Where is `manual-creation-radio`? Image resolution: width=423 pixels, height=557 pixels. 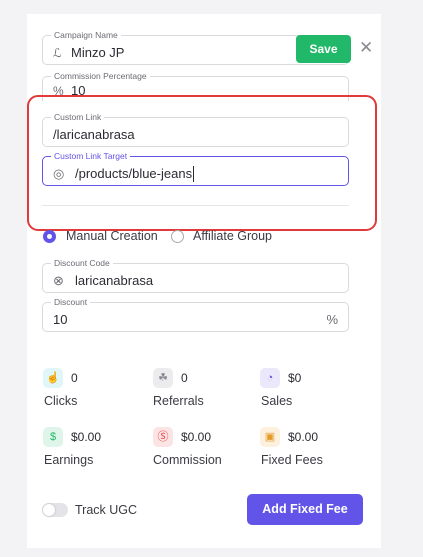 manual-creation-radio is located at coordinates (49, 236).